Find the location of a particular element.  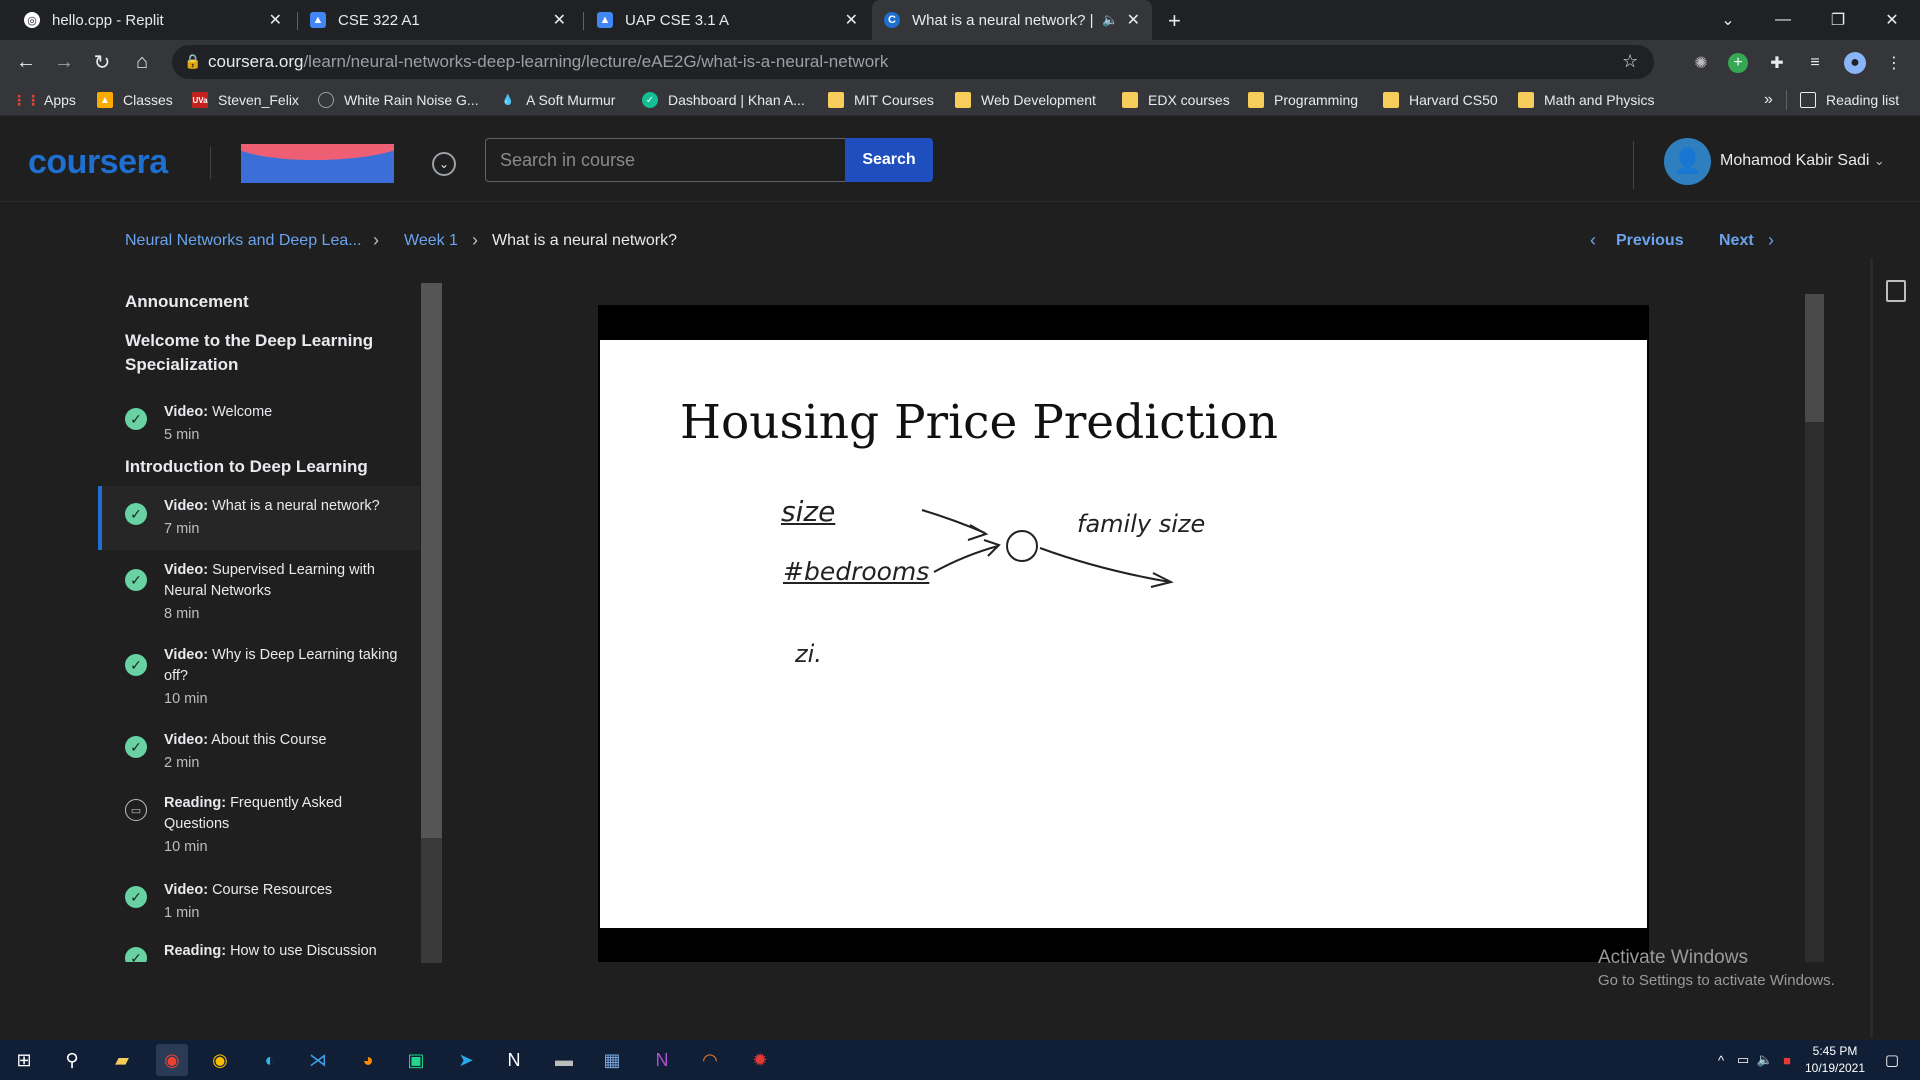

telegram-icon: ➤ is located at coordinates (466, 1060).